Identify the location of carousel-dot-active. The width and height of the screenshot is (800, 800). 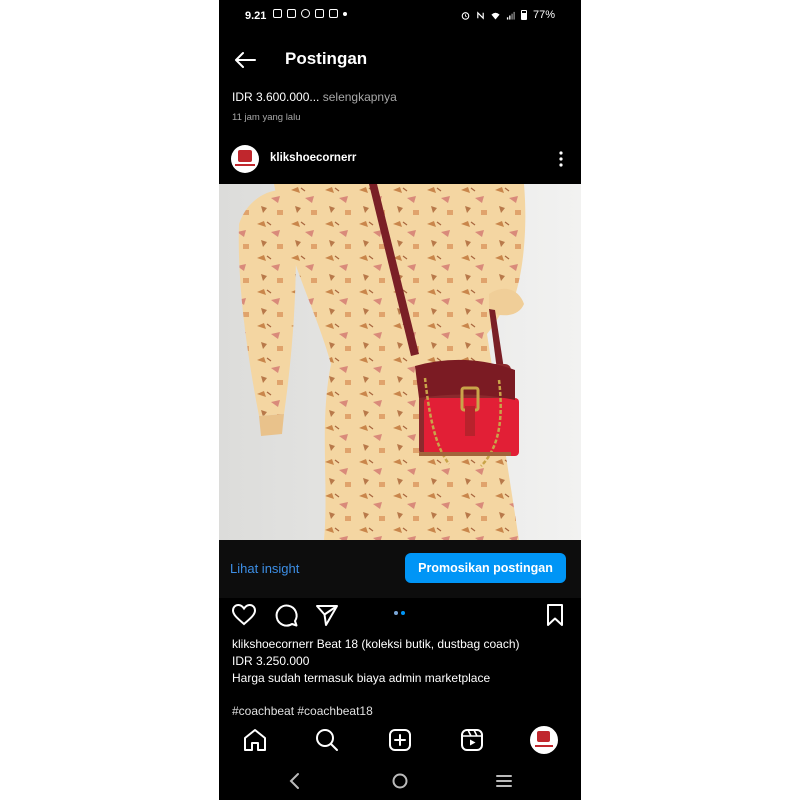
(403, 613).